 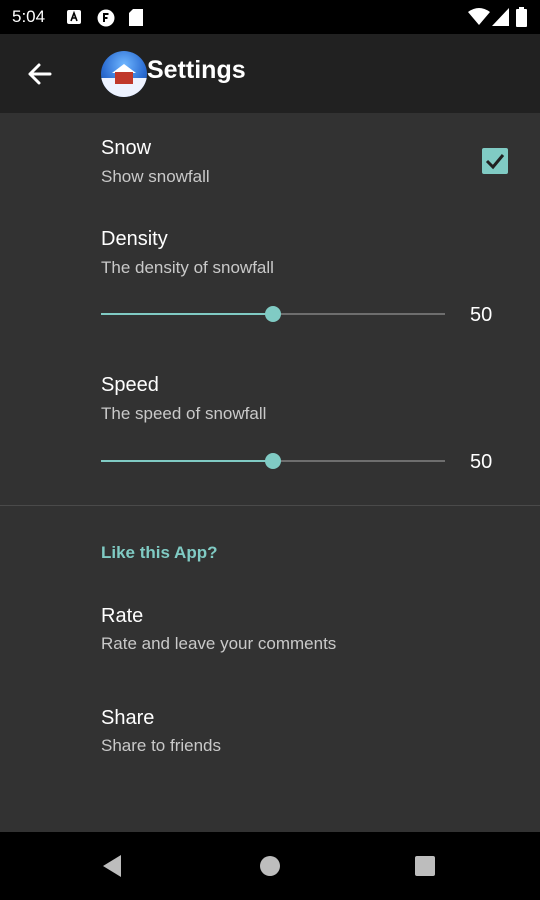 I want to click on category-title: Like this App?, so click(x=159, y=552).